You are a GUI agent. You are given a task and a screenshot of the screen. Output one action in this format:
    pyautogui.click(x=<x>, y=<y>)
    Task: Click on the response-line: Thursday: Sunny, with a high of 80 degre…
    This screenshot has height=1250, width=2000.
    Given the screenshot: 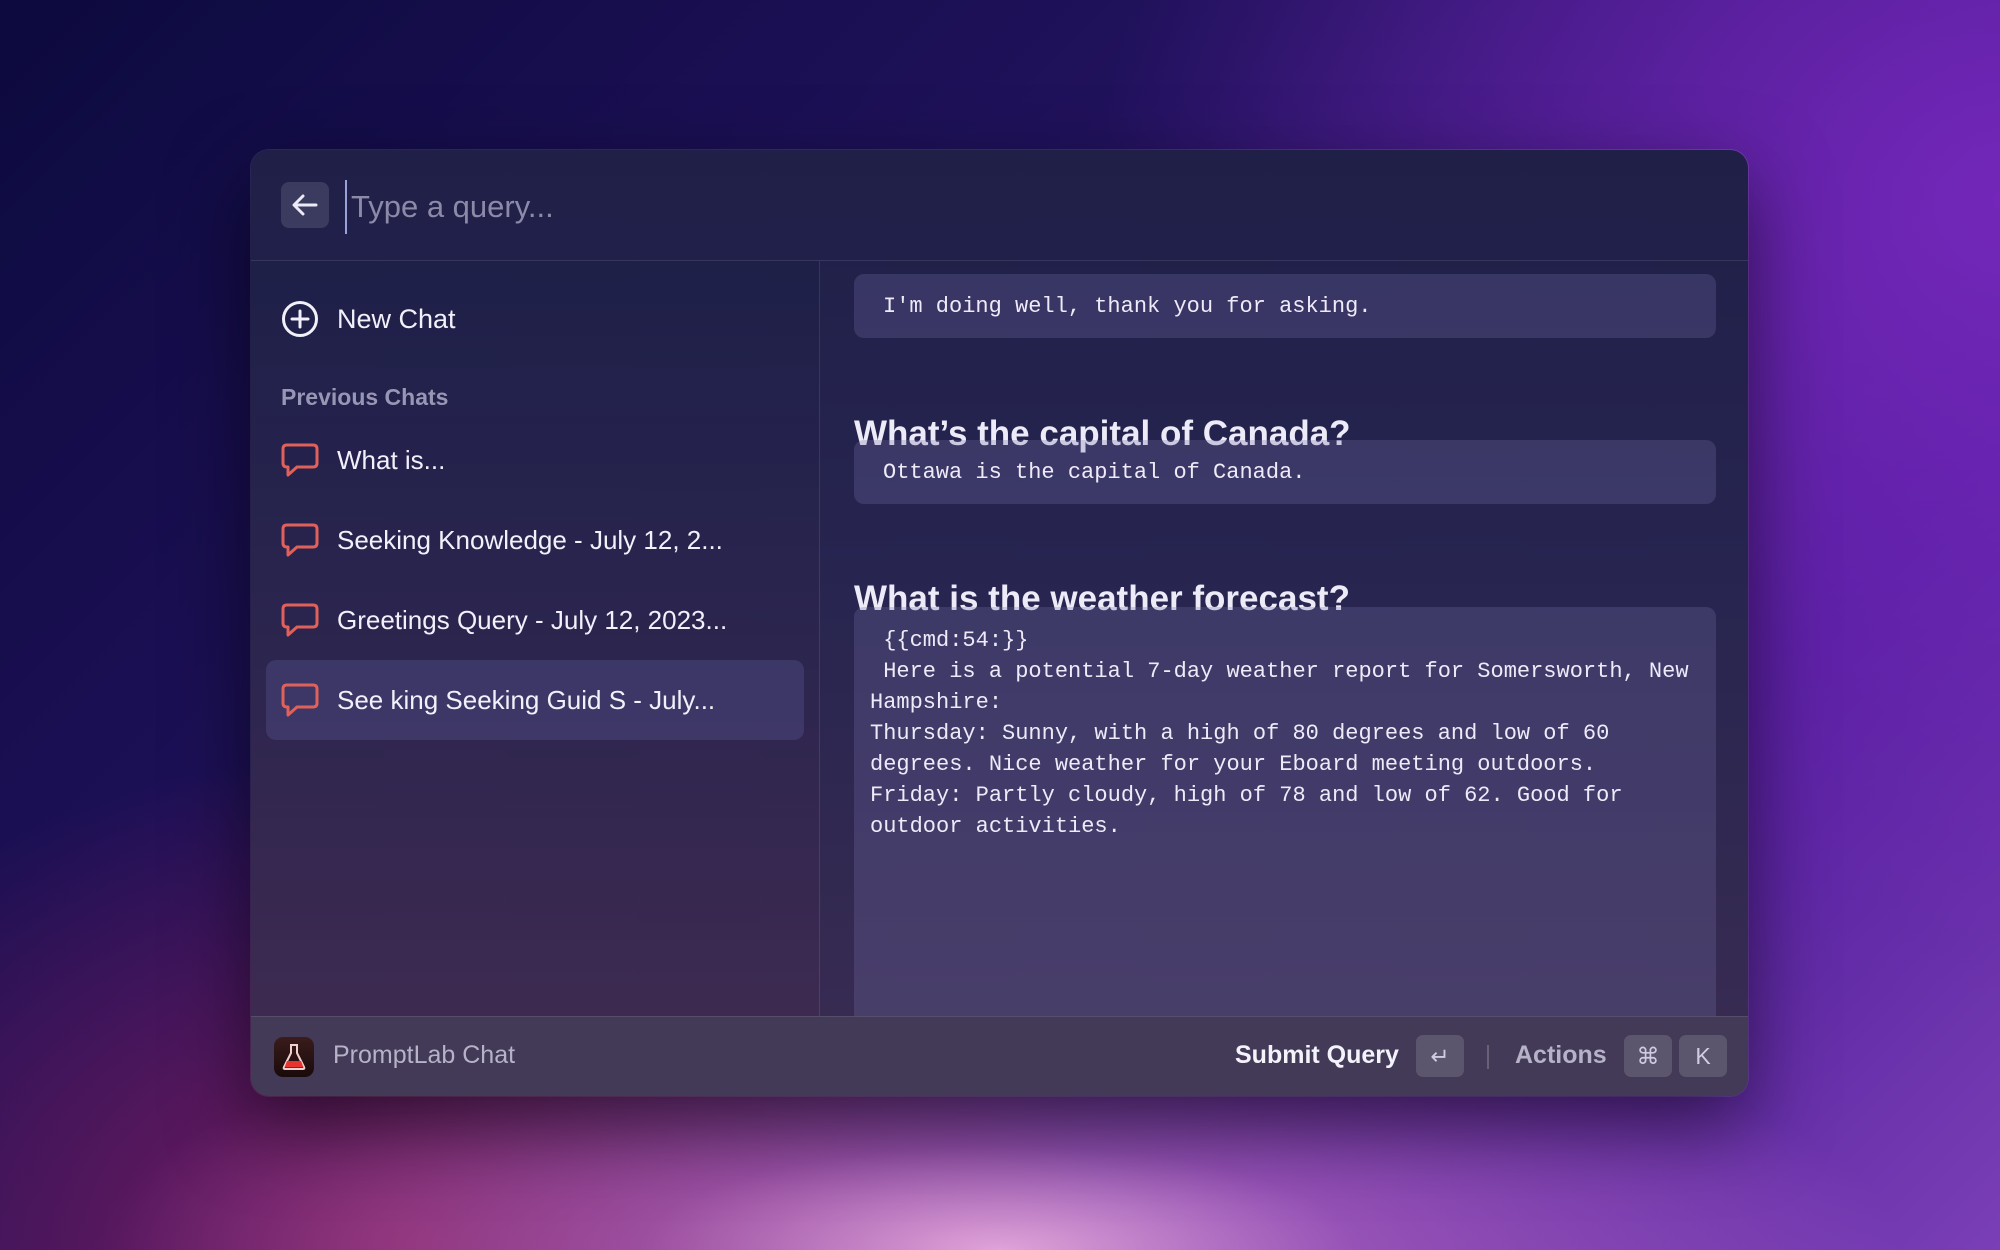 What is the action you would take?
    pyautogui.click(x=1240, y=733)
    